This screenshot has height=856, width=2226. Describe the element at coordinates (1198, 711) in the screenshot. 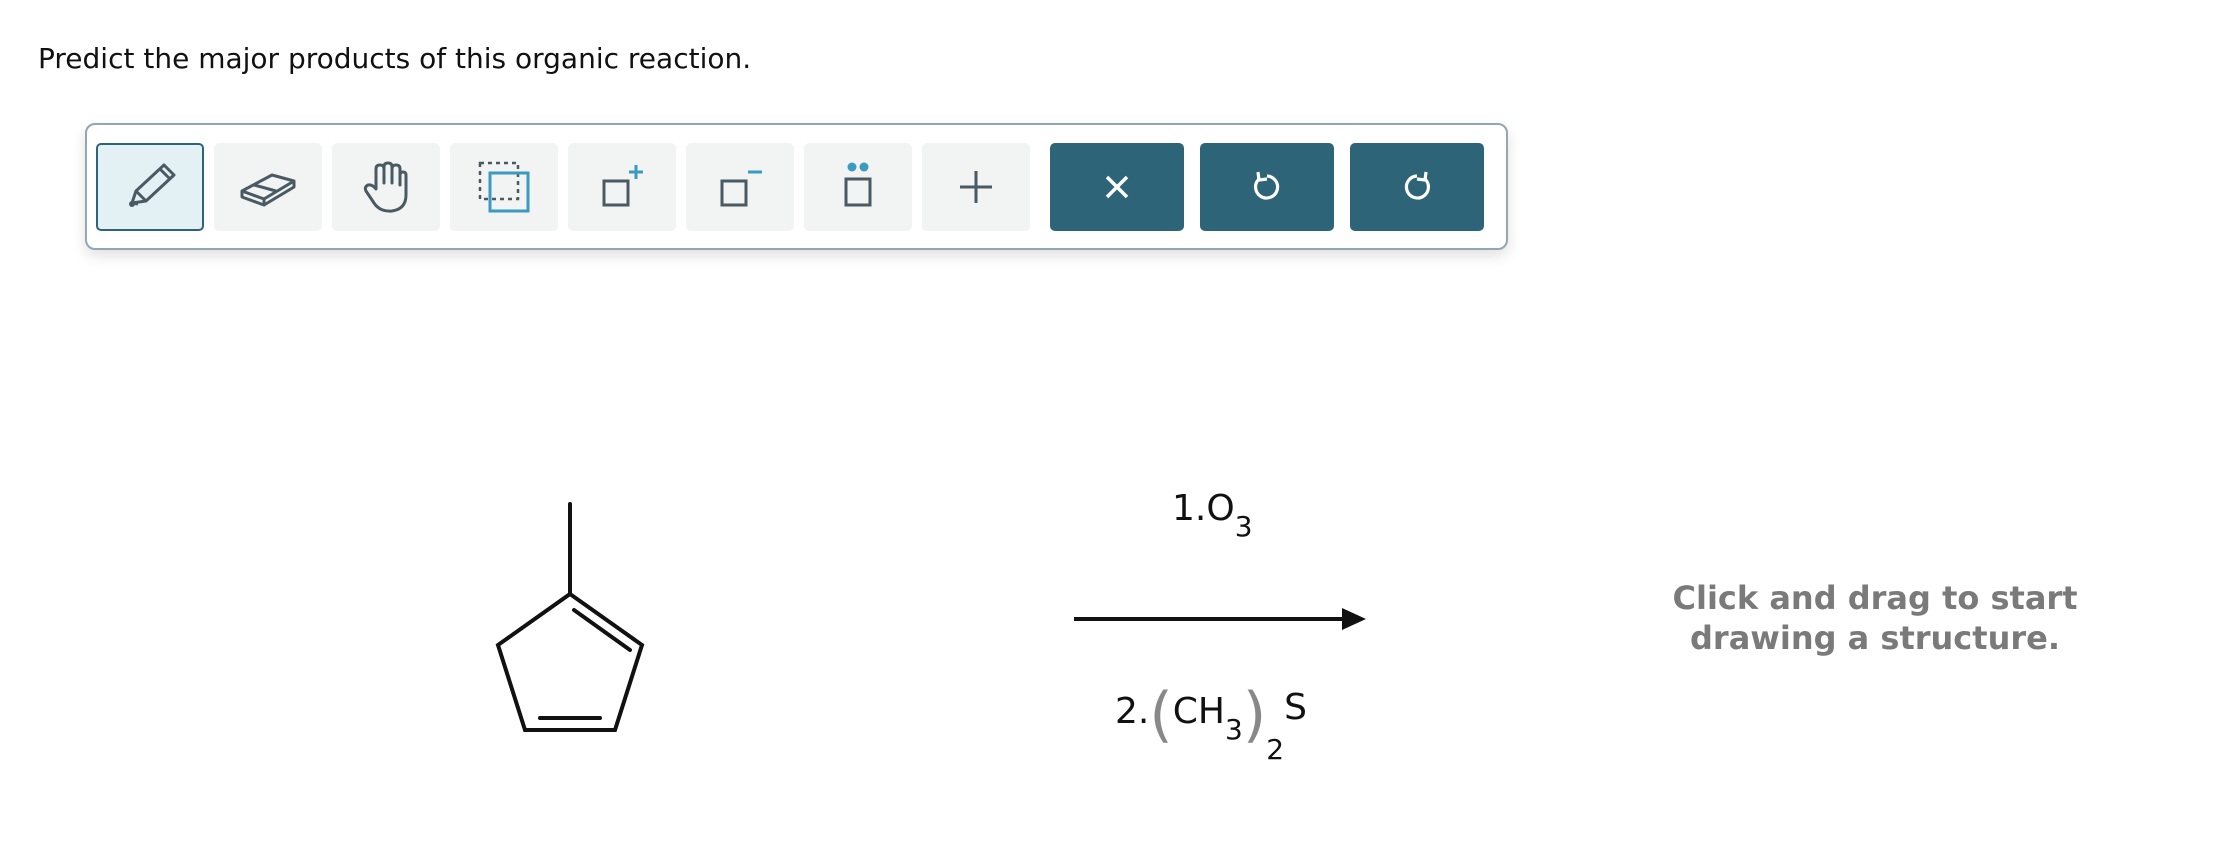

I see `reagent-2-formula: CH` at that location.